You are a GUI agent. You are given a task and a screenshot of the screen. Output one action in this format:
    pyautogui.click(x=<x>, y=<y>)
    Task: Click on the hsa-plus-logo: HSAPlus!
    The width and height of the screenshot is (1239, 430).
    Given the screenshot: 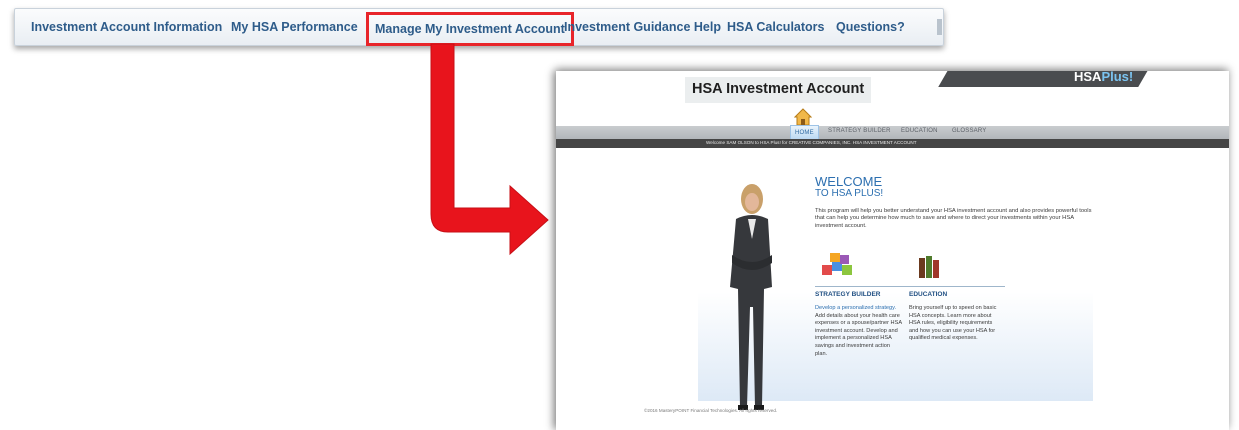 What is the action you would take?
    pyautogui.click(x=1103, y=77)
    